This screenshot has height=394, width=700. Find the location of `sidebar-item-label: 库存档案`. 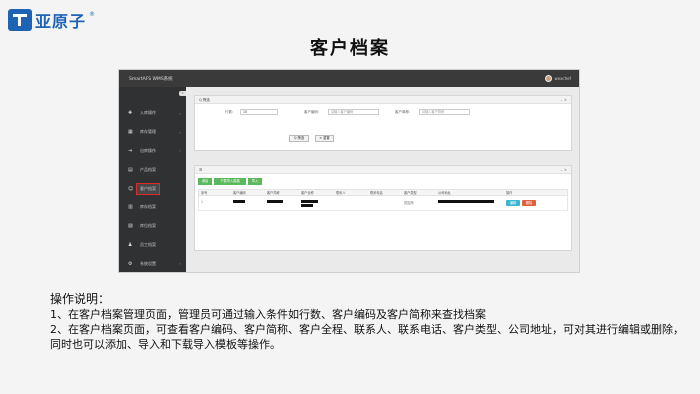

sidebar-item-label: 库存档案 is located at coordinates (148, 207).